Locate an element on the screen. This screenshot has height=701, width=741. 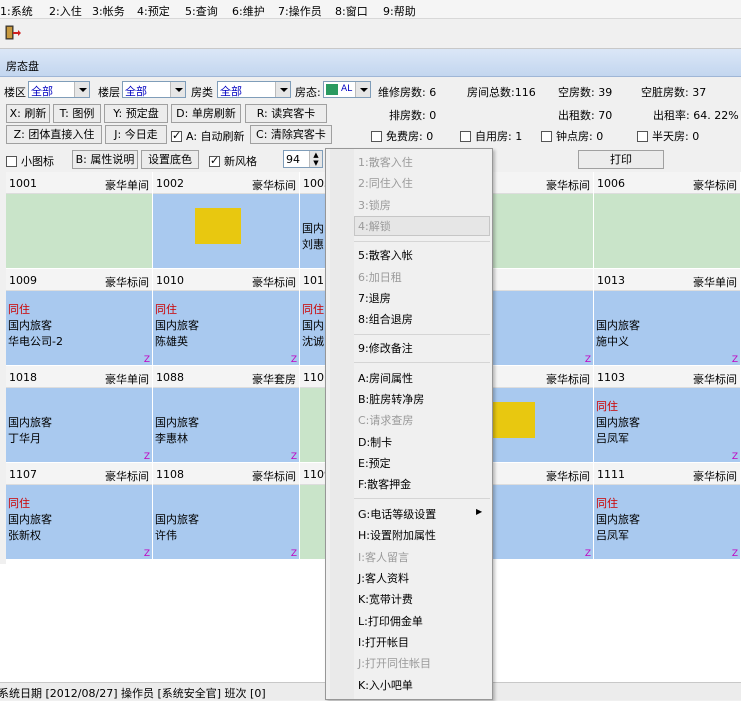
room-tile: 1010 豪华标间 同住 国内旅客 陈雄英 Z is located at coordinates (226, 317).